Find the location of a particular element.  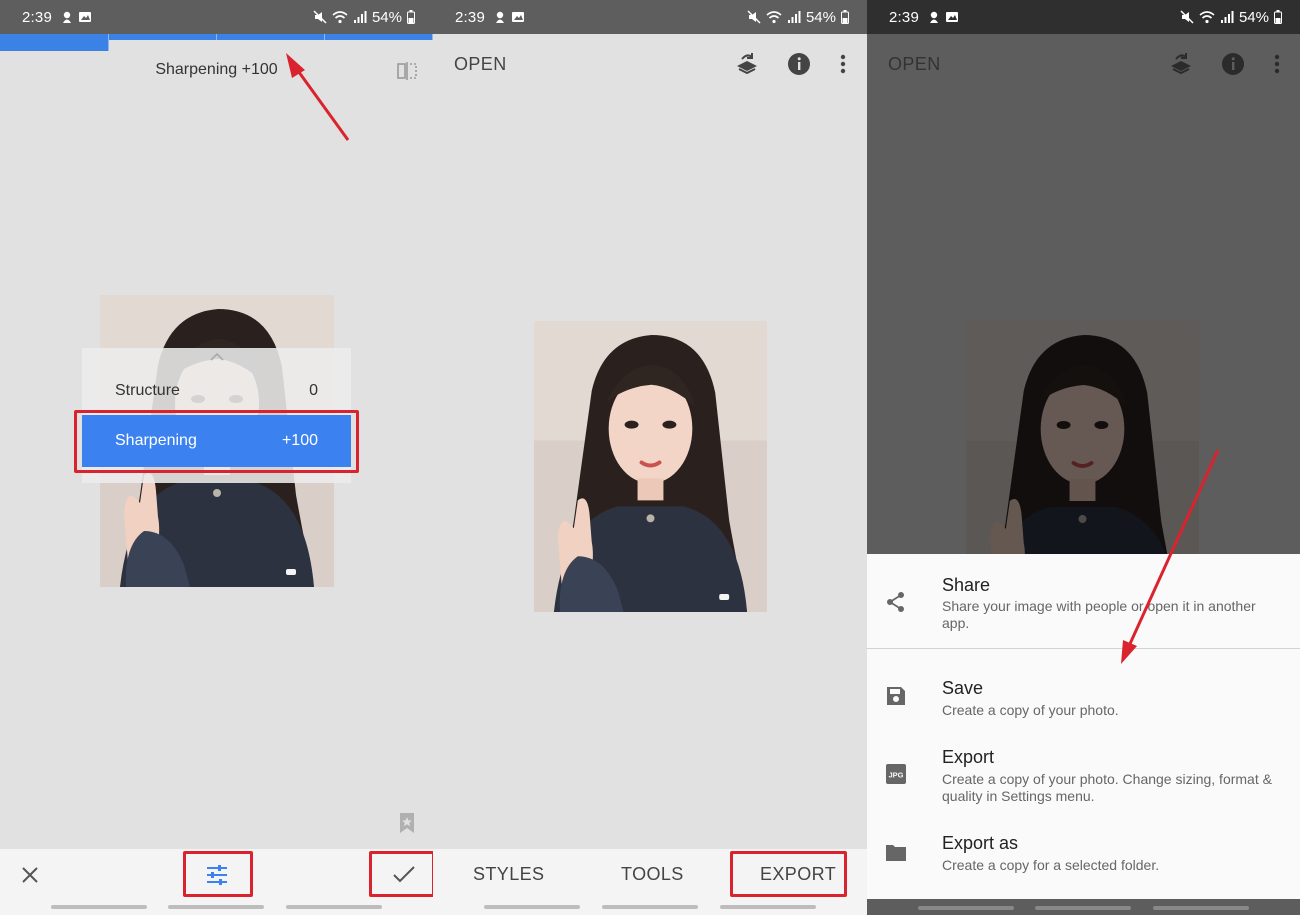

checkmark-icon is located at coordinates (404, 874).